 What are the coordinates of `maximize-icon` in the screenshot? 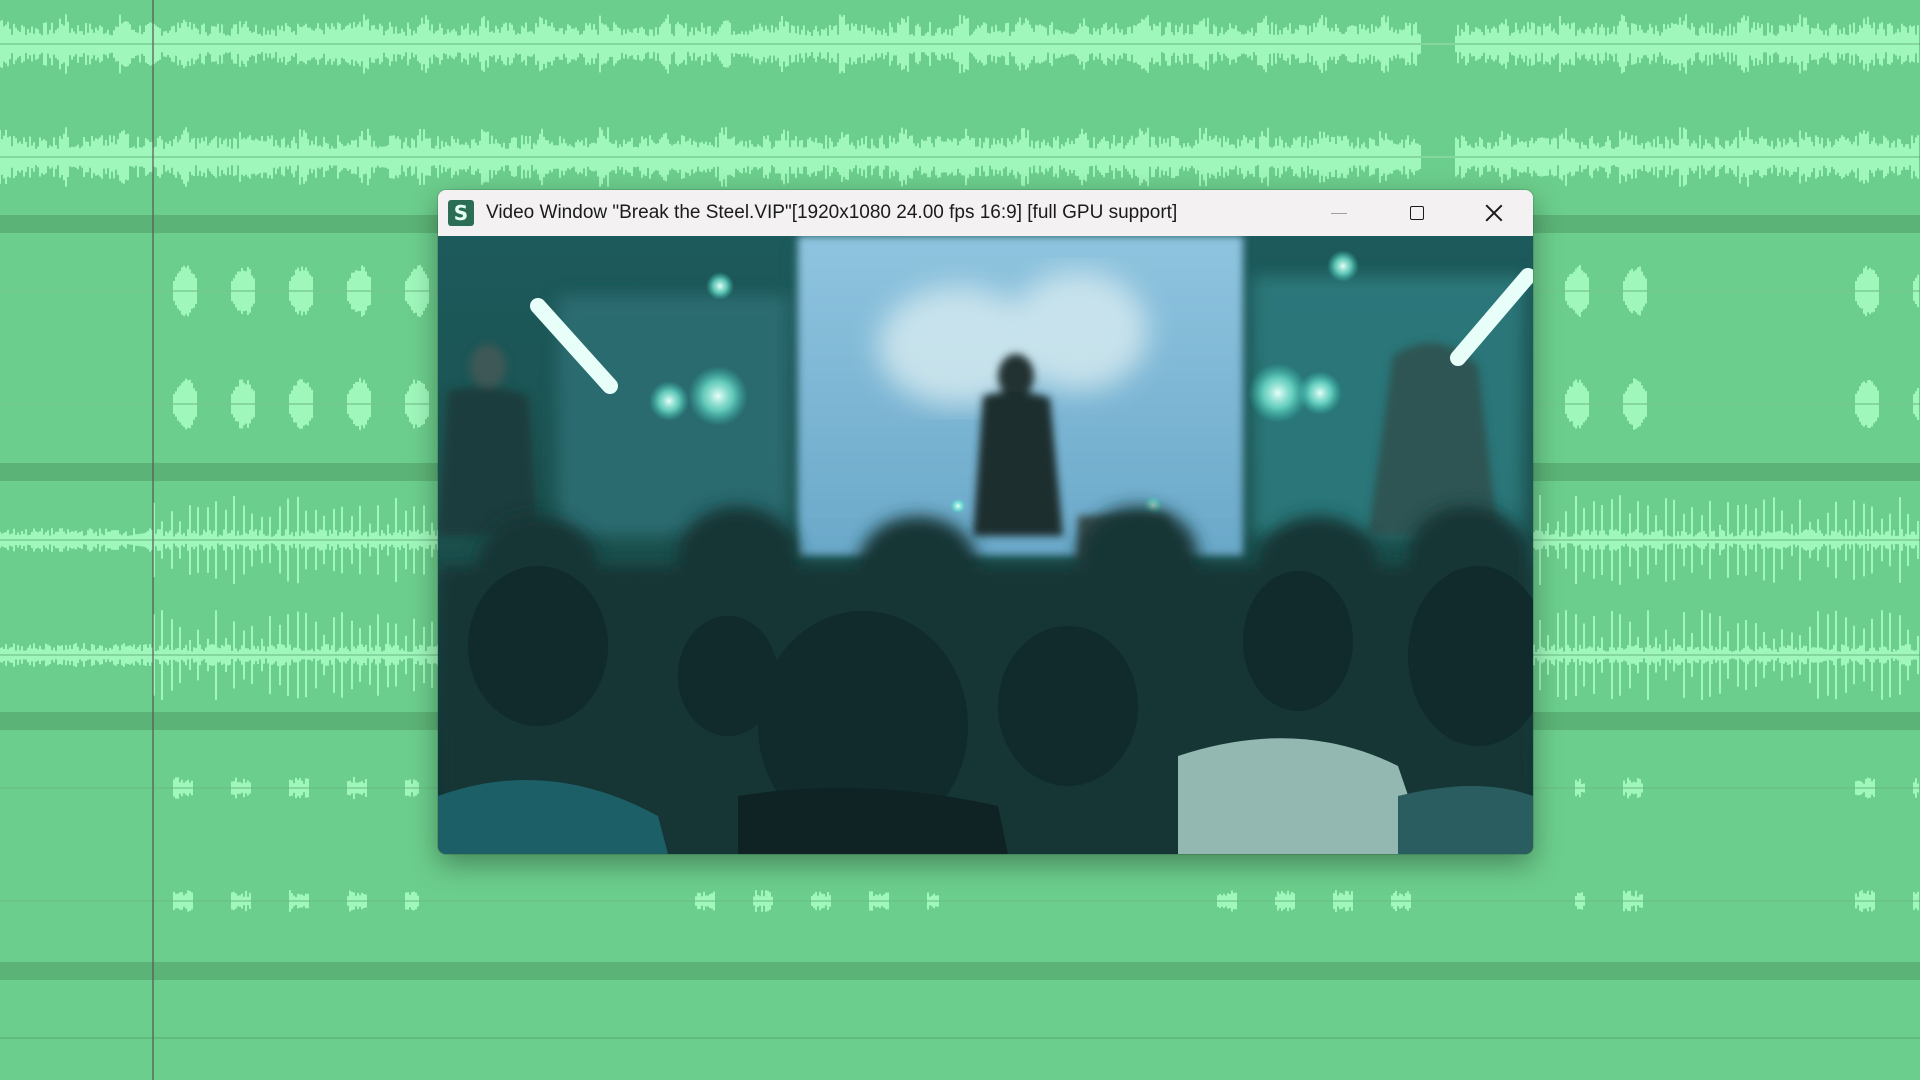 It's located at (1417, 213).